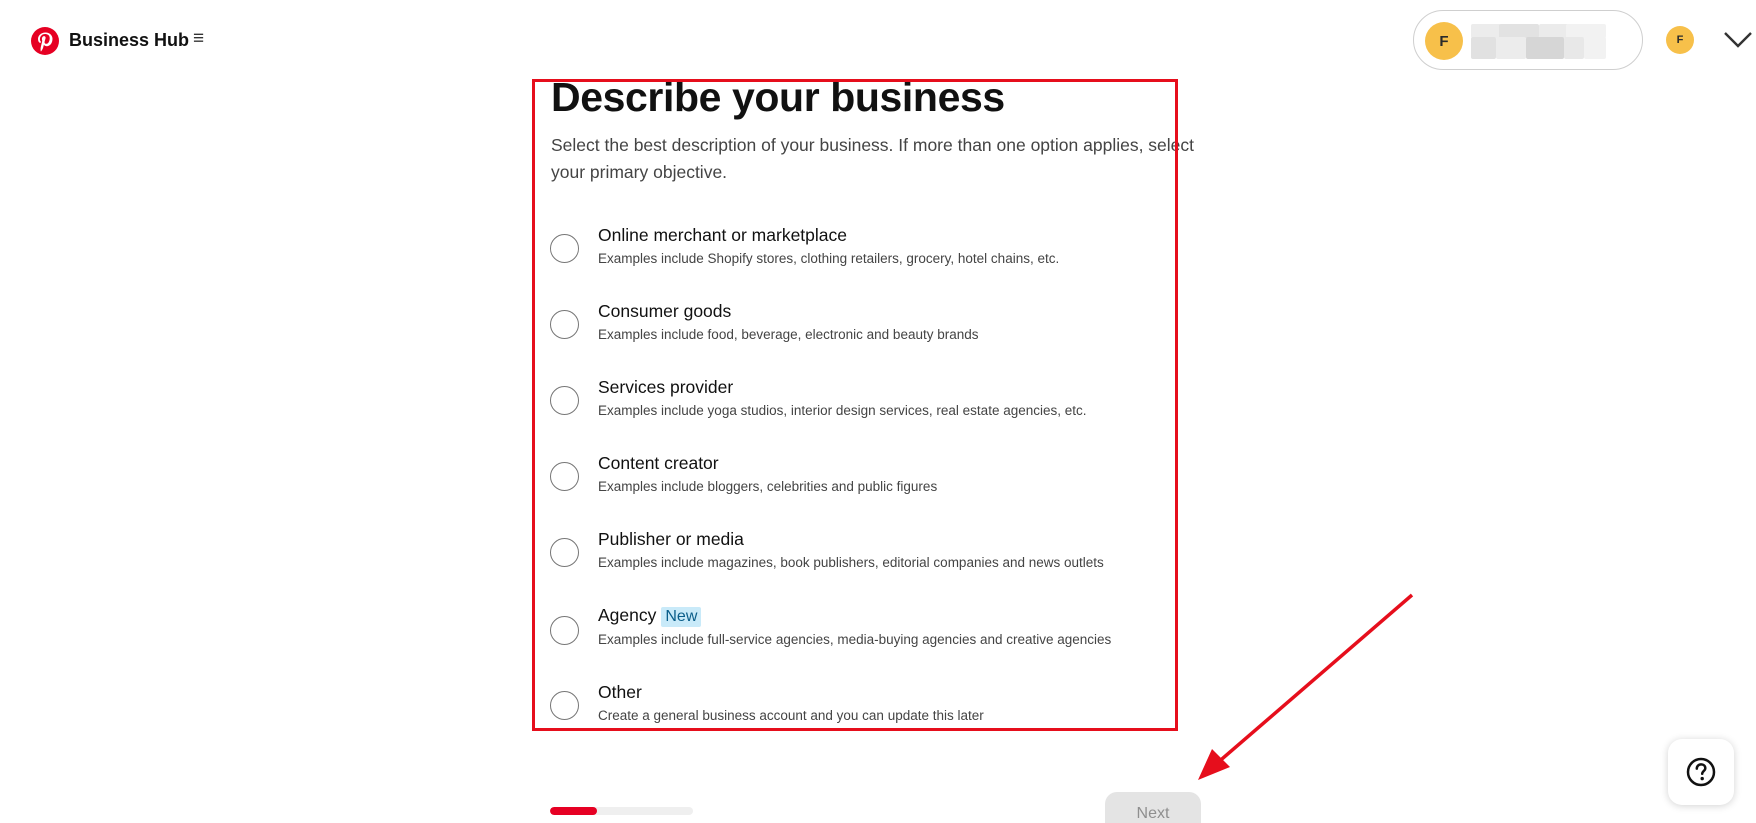 The width and height of the screenshot is (1756, 823). I want to click on progress-fill, so click(574, 811).